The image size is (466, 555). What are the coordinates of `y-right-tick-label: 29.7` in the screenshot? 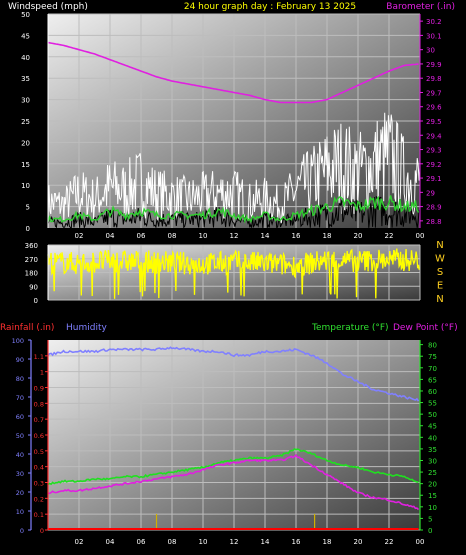 It's located at (434, 93).